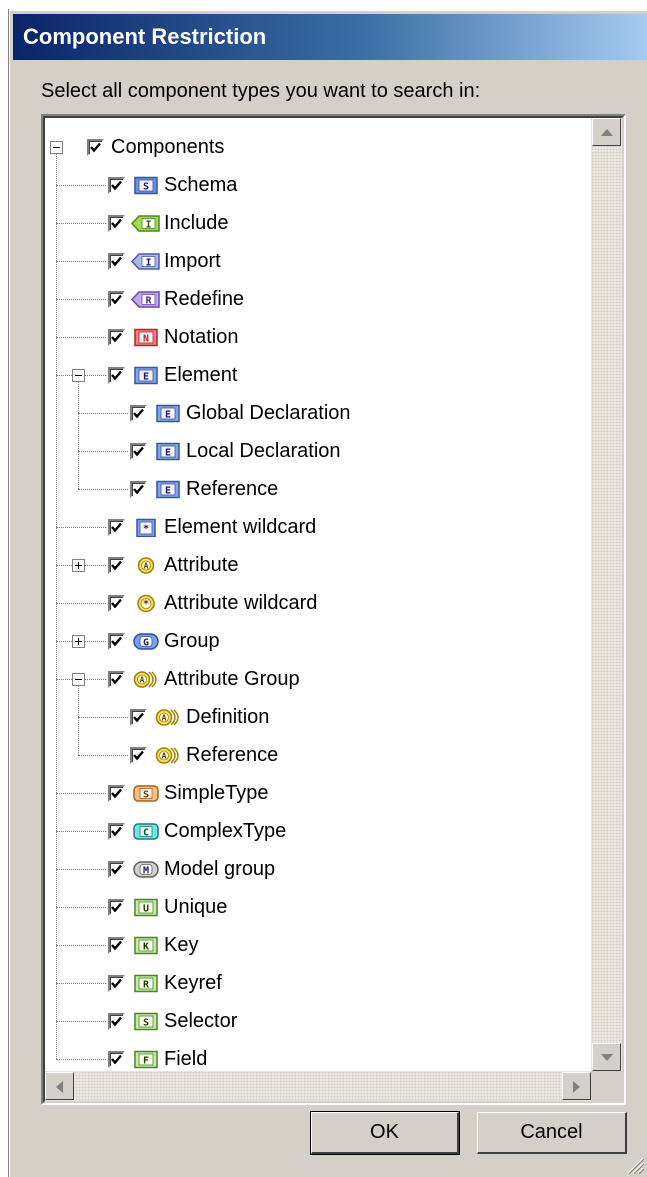  Describe the element at coordinates (168, 147) in the screenshot. I see `tree-item-label: Components` at that location.